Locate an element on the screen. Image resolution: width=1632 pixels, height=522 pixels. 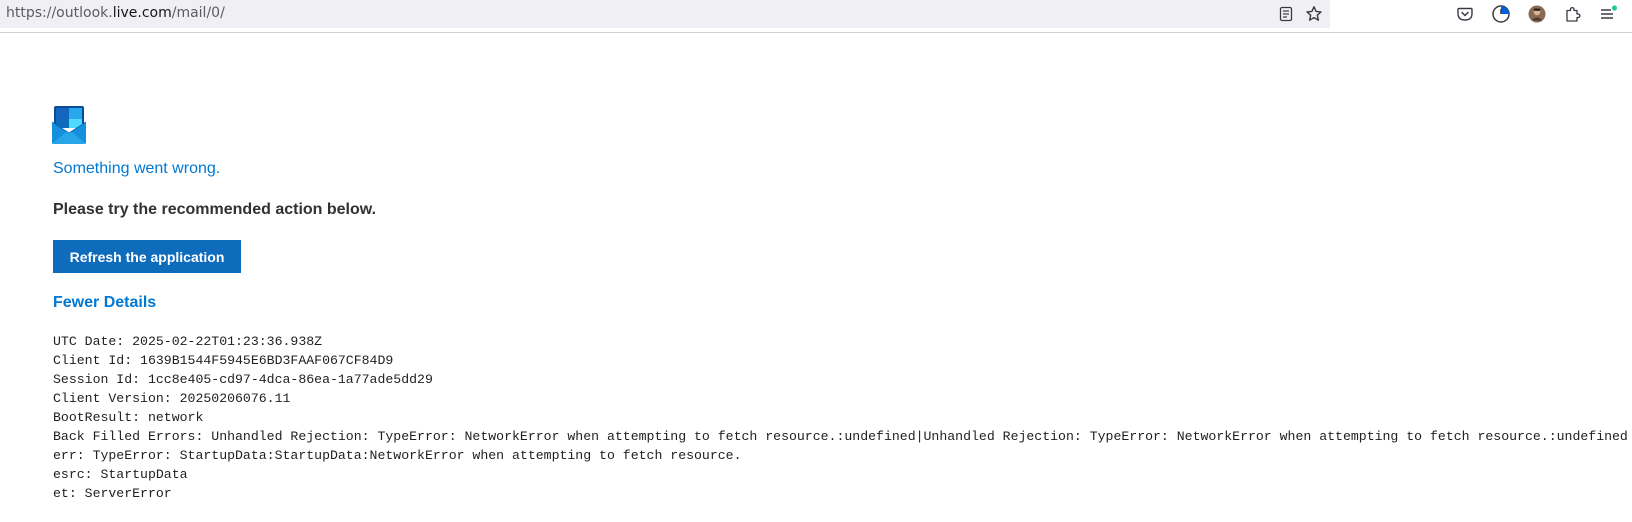
url-prefix: https://outlook. is located at coordinates (59, 13).